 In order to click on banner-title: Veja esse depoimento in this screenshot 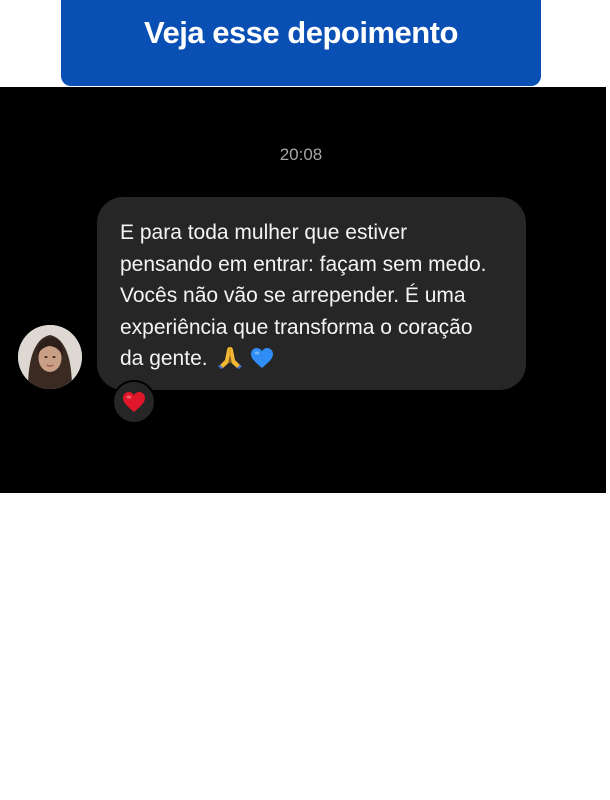, I will do `click(301, 32)`.